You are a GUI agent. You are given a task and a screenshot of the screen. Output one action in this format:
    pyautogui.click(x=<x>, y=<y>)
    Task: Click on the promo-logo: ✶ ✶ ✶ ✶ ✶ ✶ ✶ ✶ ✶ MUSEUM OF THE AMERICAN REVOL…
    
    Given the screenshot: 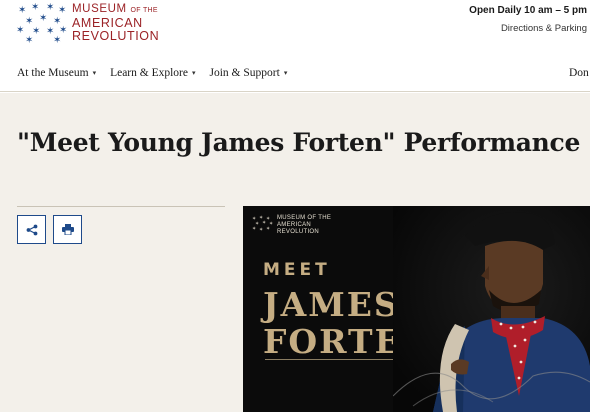 What is the action you would take?
    pyautogui.click(x=291, y=225)
    